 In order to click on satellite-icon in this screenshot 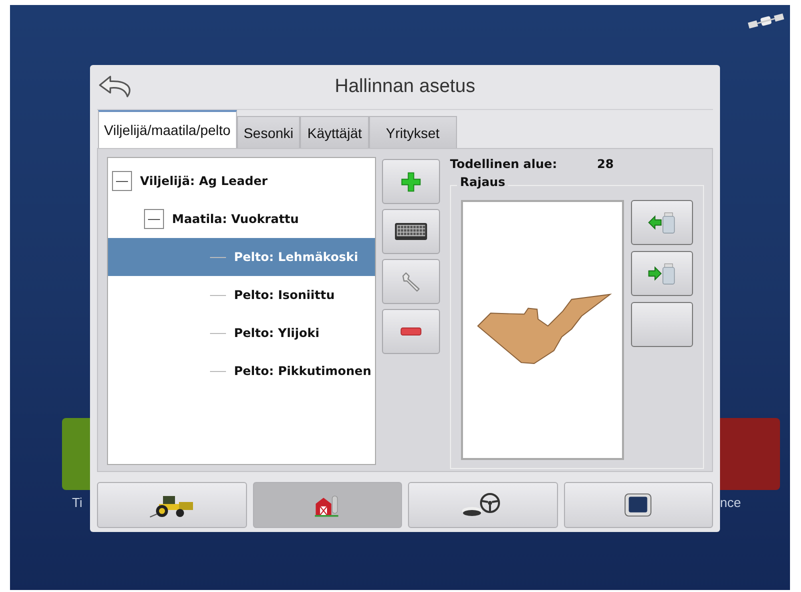, I will do `click(766, 21)`.